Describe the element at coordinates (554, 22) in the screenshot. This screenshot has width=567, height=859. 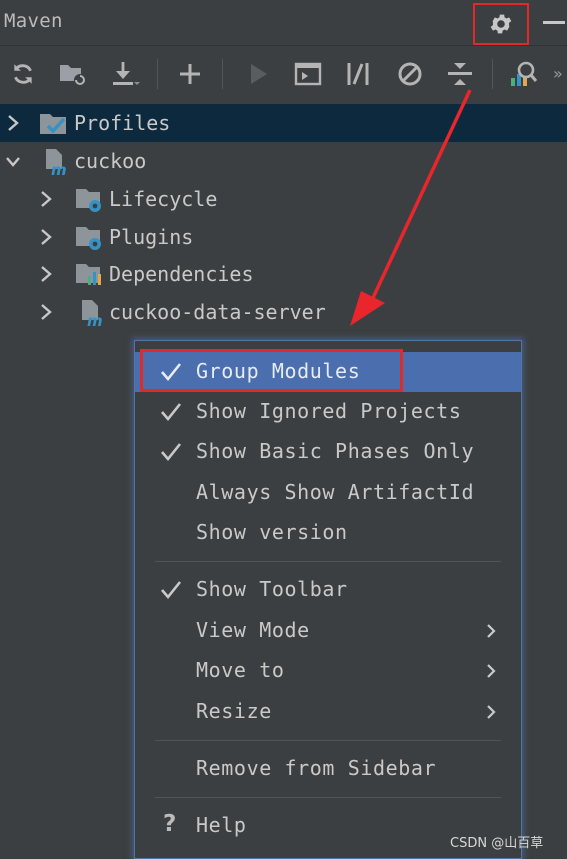
I see `minimize-button` at that location.